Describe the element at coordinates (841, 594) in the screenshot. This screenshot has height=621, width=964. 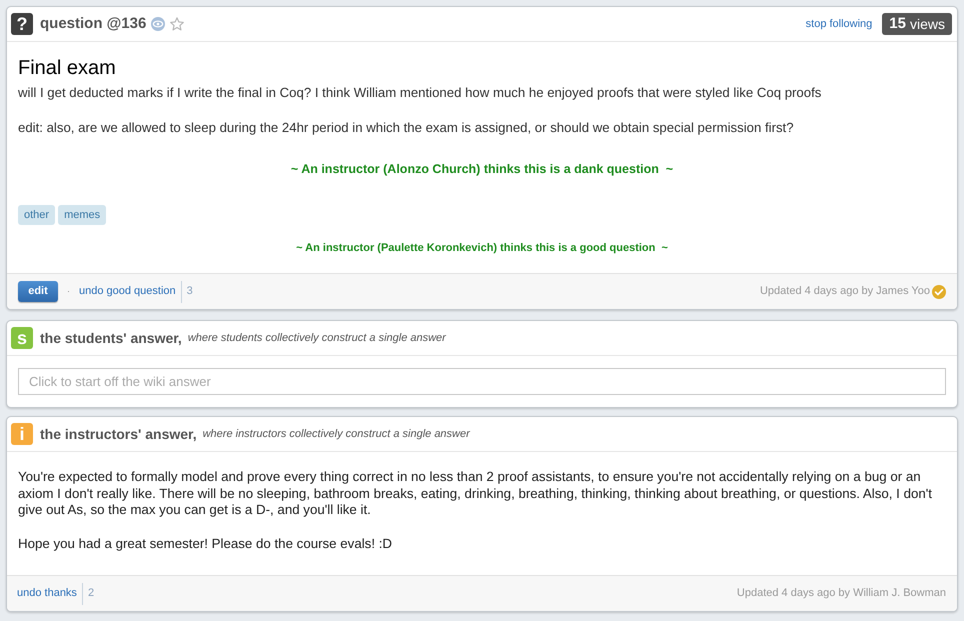
I see `updated-info: Updated 4 days ago by William J. Bowman` at that location.